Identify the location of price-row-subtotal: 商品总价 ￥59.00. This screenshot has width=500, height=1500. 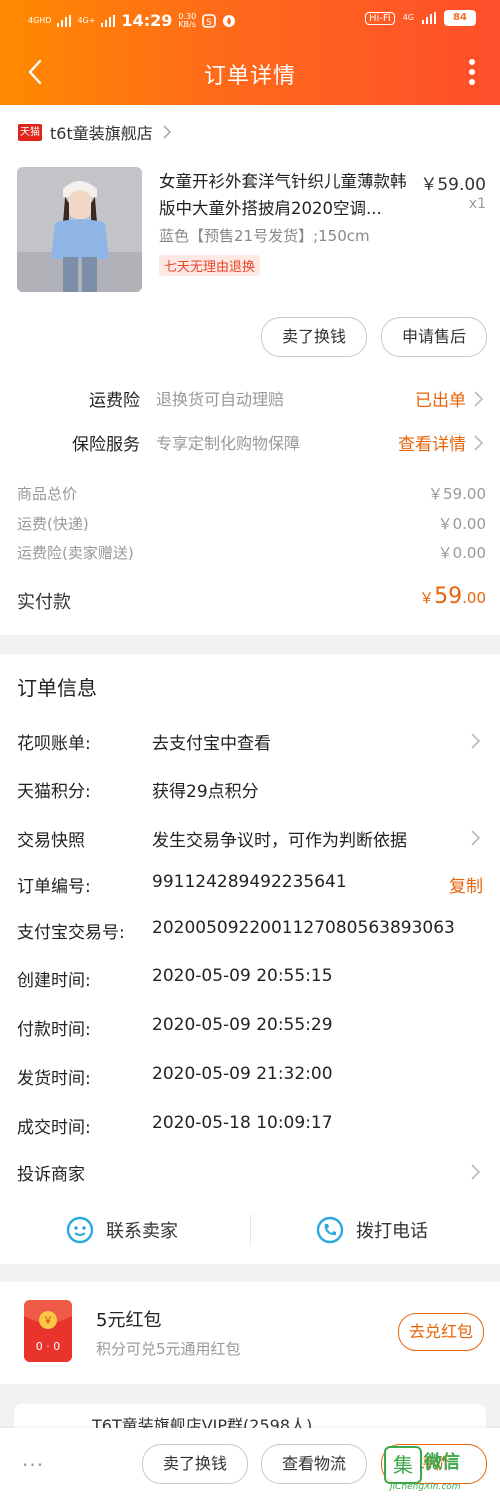
(251, 494).